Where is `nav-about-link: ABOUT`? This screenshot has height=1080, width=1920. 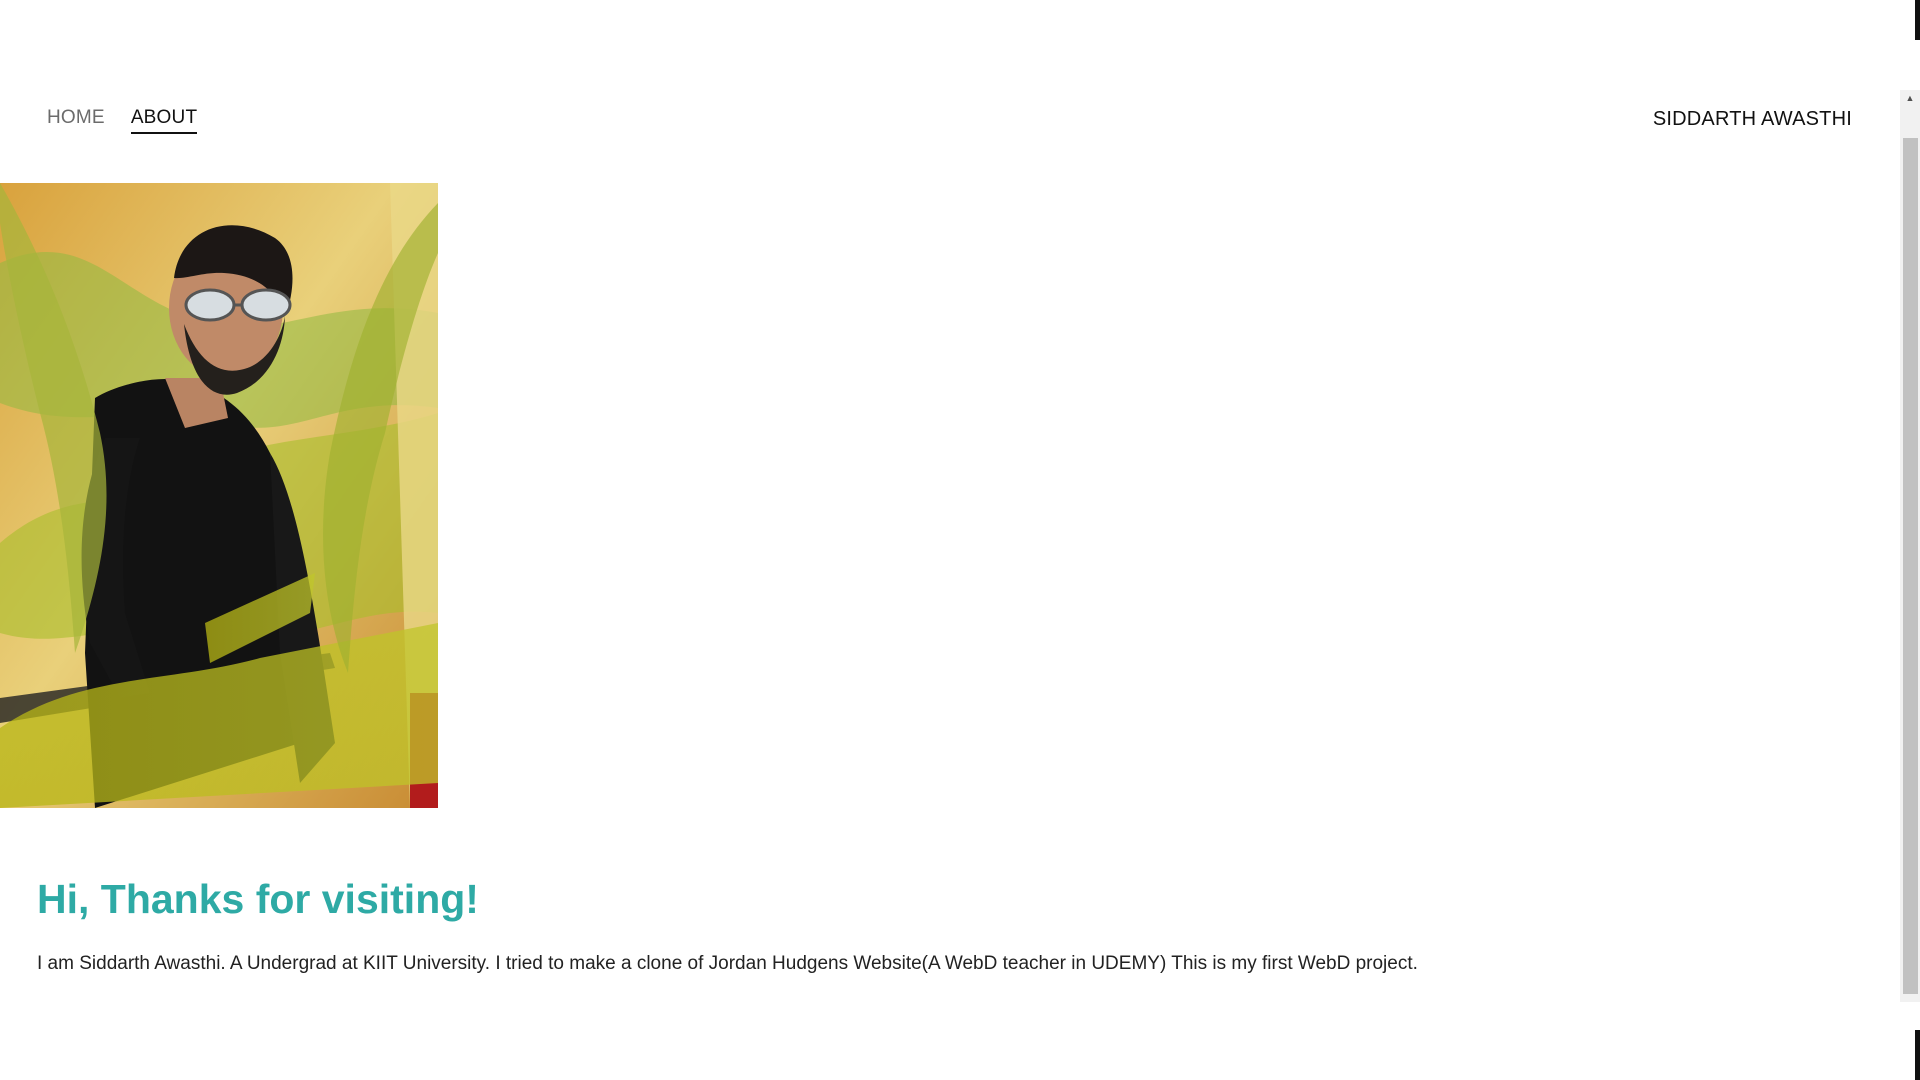
nav-about-link: ABOUT is located at coordinates (164, 120).